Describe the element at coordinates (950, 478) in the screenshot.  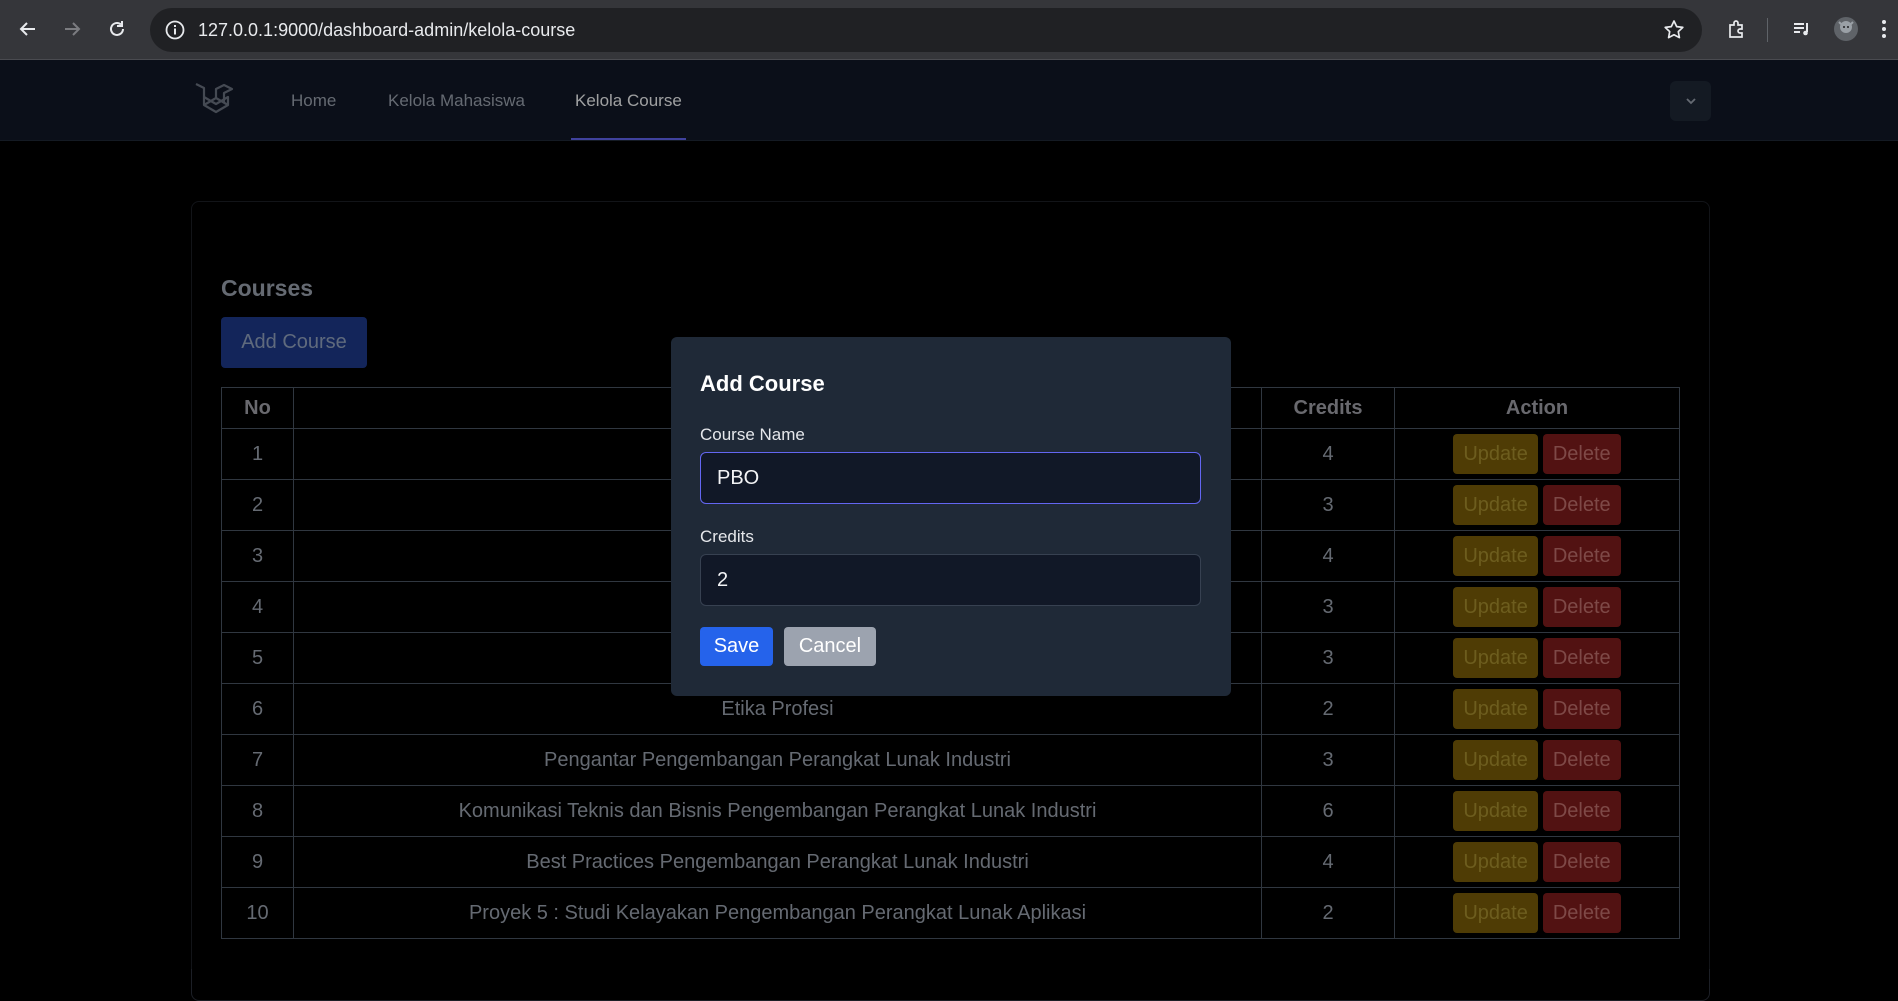
I see `course-name-input` at that location.